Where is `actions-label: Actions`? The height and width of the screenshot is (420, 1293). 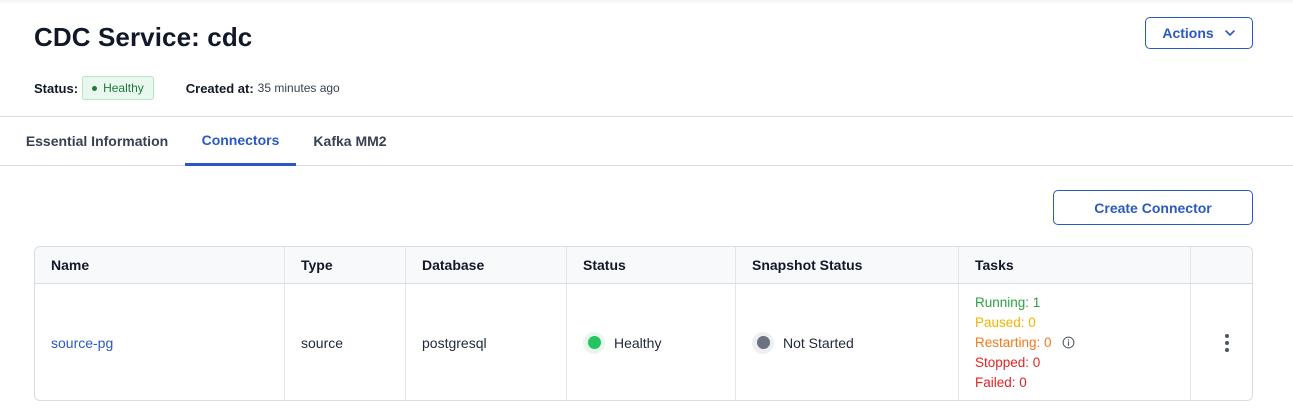 actions-label: Actions is located at coordinates (1188, 33).